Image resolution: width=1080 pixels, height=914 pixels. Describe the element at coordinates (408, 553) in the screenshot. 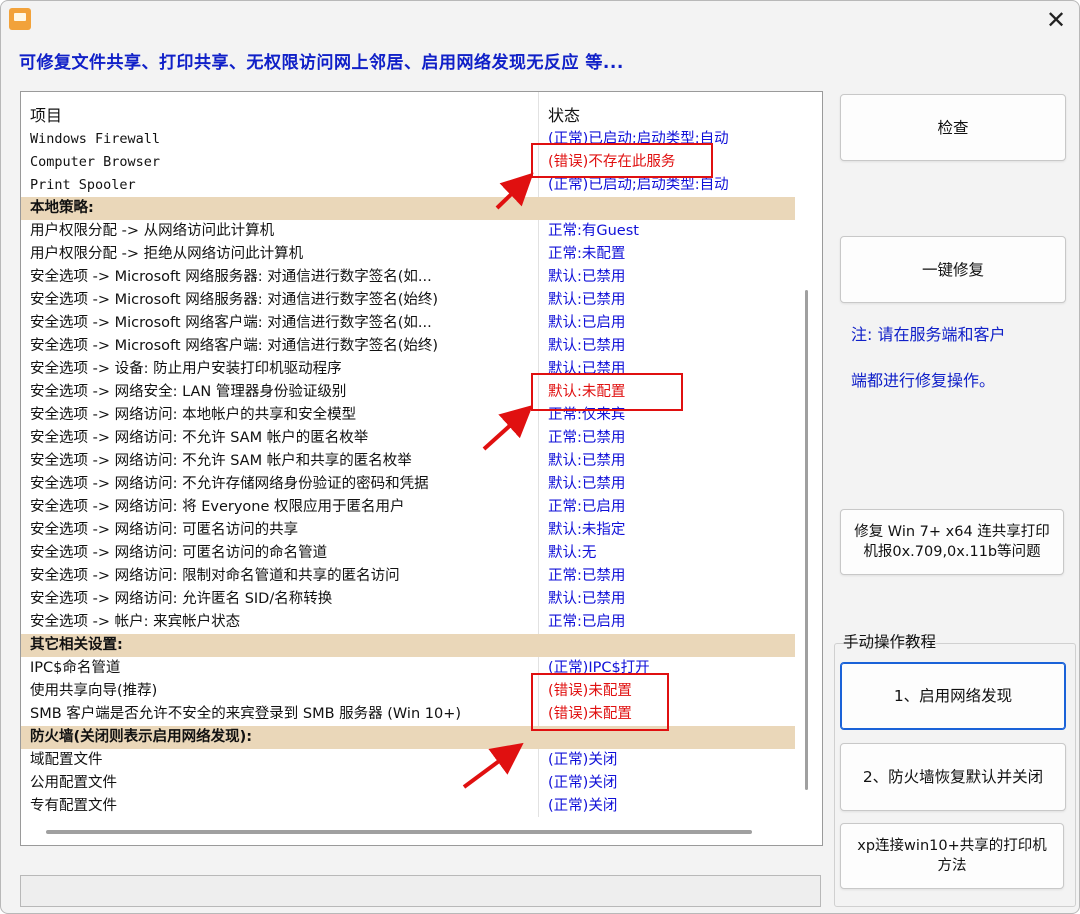

I see `table-row: 安全选项 -> 网络访问: 可匿名访问的命名管道 默认:无` at that location.